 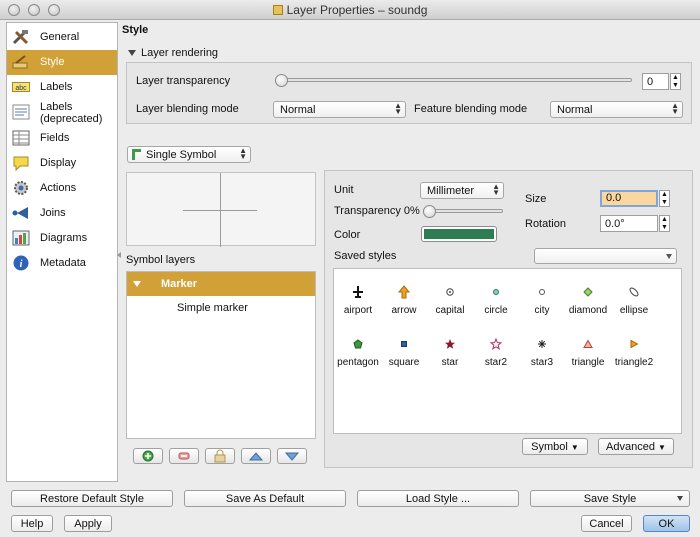 I want to click on add-layer-button, so click(x=148, y=456).